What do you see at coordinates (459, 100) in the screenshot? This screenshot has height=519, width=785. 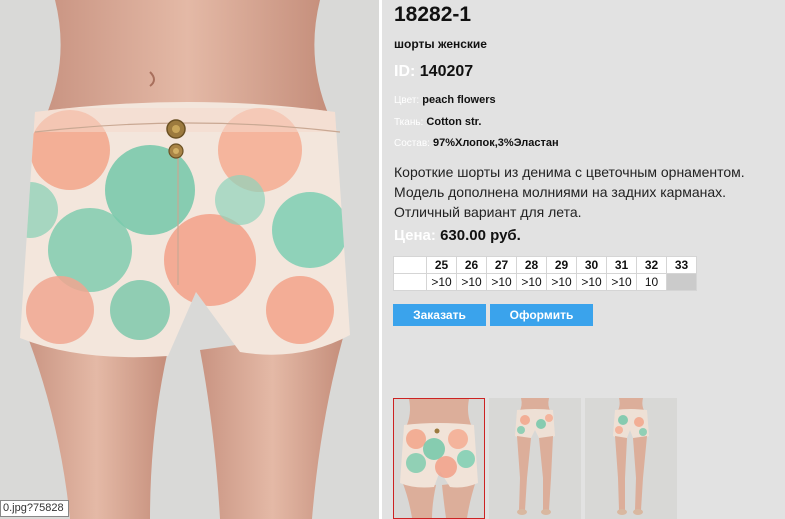 I see `color-value: peach flowers` at bounding box center [459, 100].